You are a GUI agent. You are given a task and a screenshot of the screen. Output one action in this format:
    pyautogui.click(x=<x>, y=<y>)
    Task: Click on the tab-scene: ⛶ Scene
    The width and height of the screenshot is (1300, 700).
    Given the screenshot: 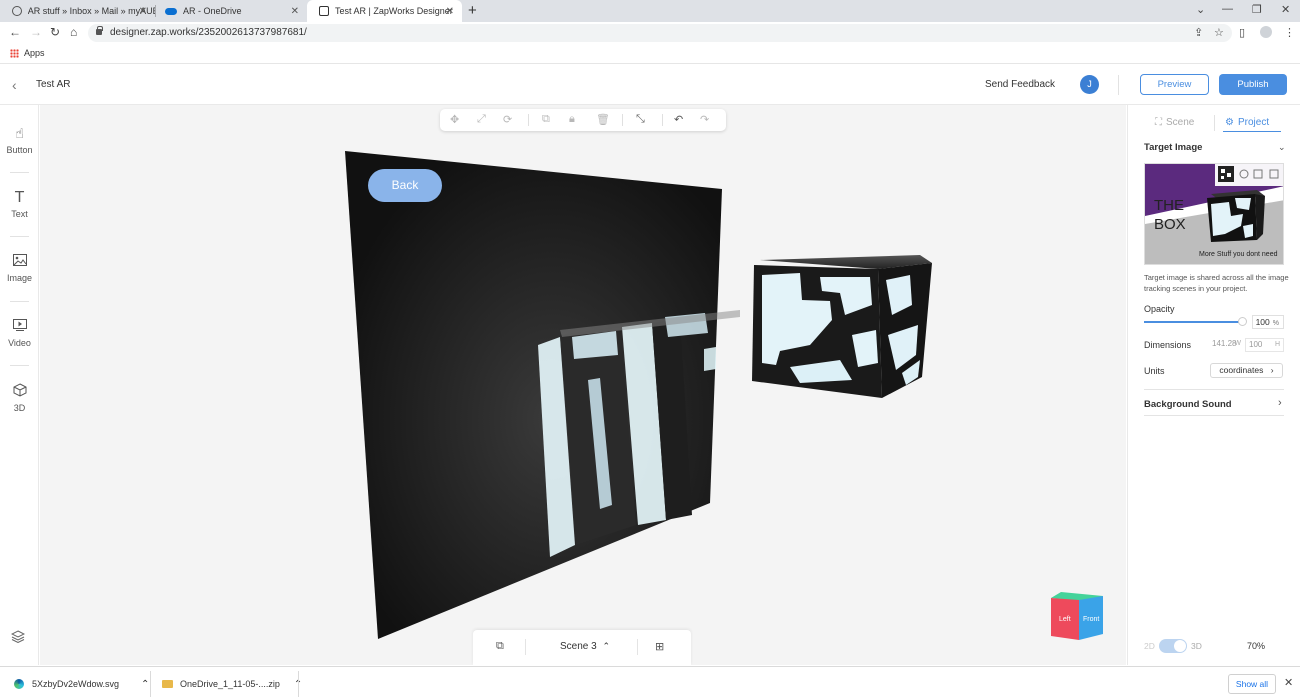 What is the action you would take?
    pyautogui.click(x=1174, y=122)
    